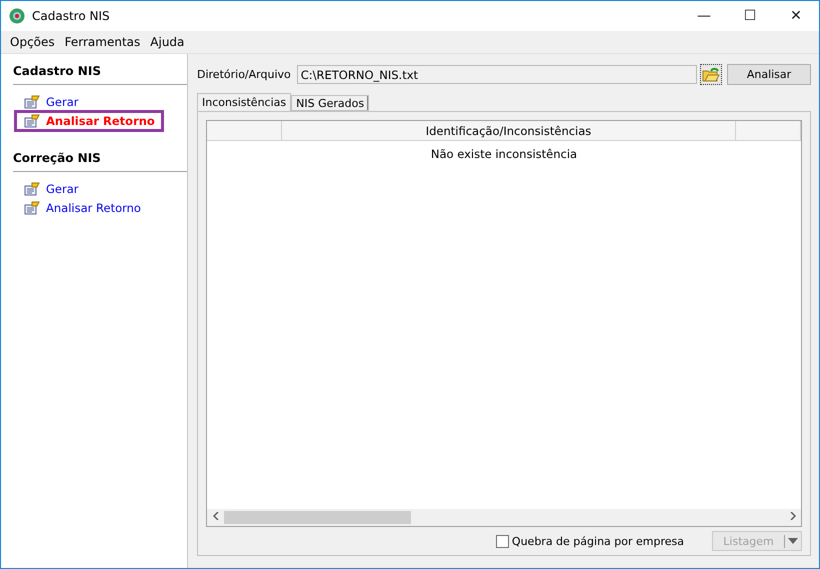 The image size is (820, 569). I want to click on empty-message: Não existe inconsistência, so click(504, 154).